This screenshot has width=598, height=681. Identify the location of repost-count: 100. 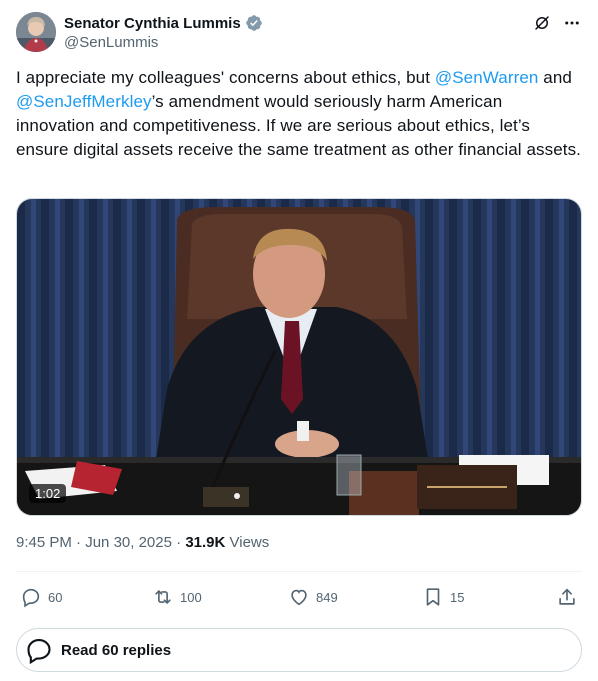
(191, 597).